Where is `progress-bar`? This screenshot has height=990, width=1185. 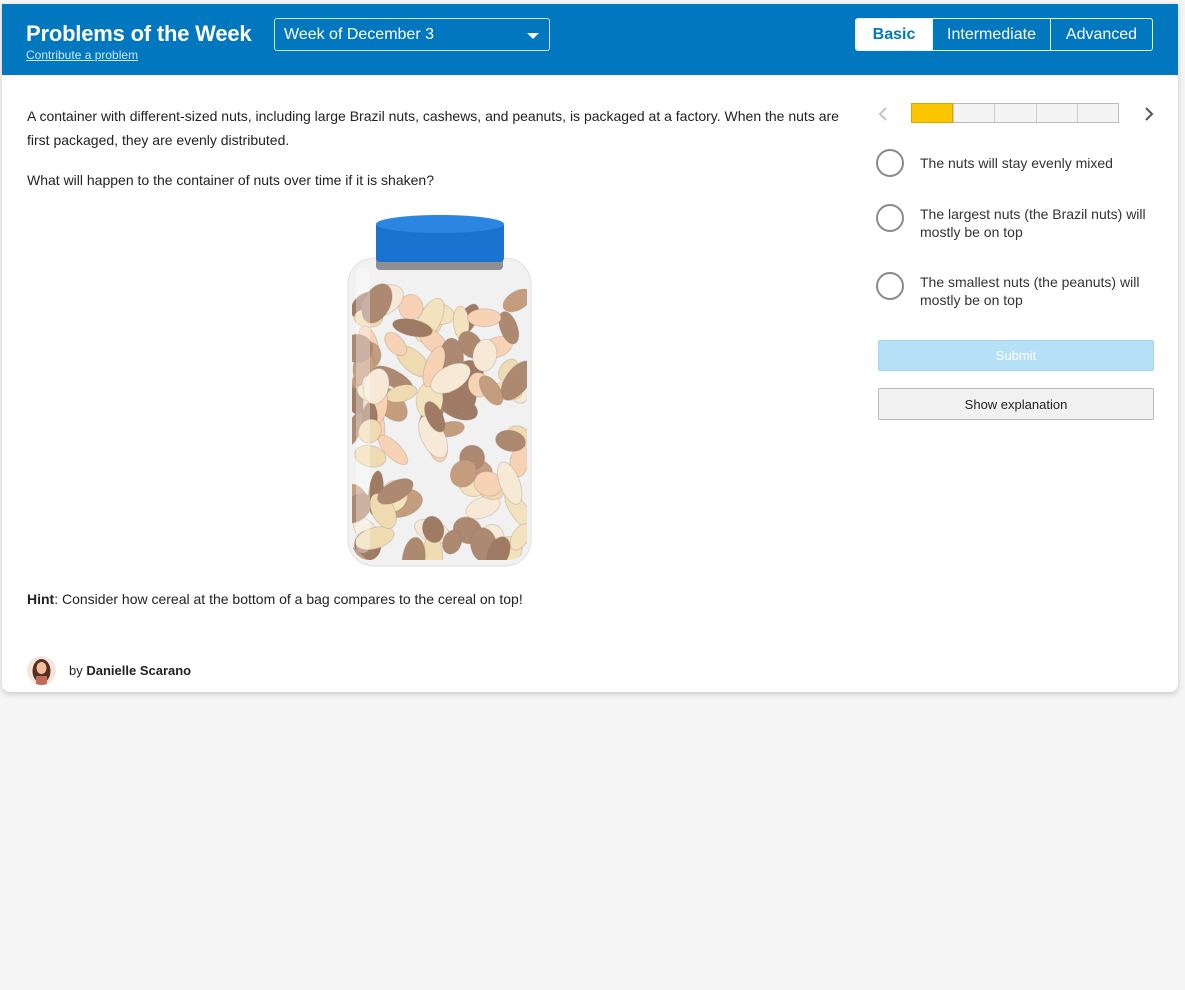
progress-bar is located at coordinates (1015, 113).